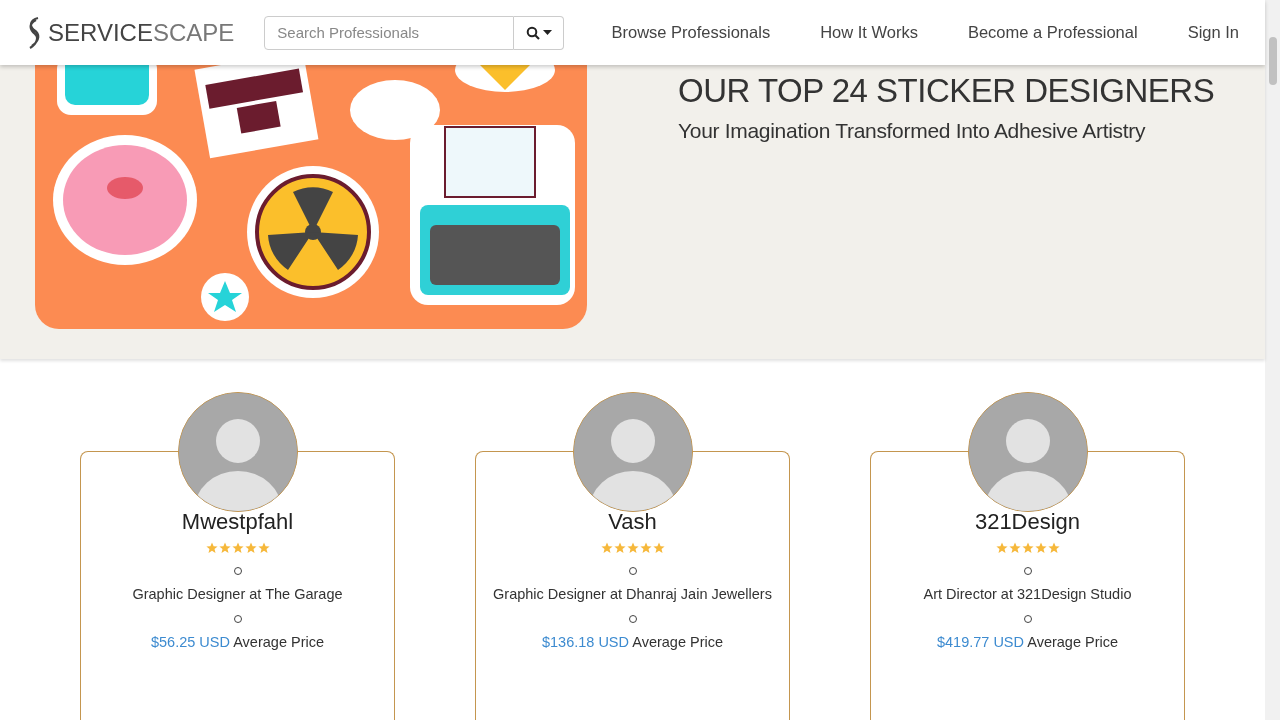 The height and width of the screenshot is (720, 1280). What do you see at coordinates (632, 594) in the screenshot?
I see `job-title: Graphic Designer at Dhanraj Jain Jewellers` at bounding box center [632, 594].